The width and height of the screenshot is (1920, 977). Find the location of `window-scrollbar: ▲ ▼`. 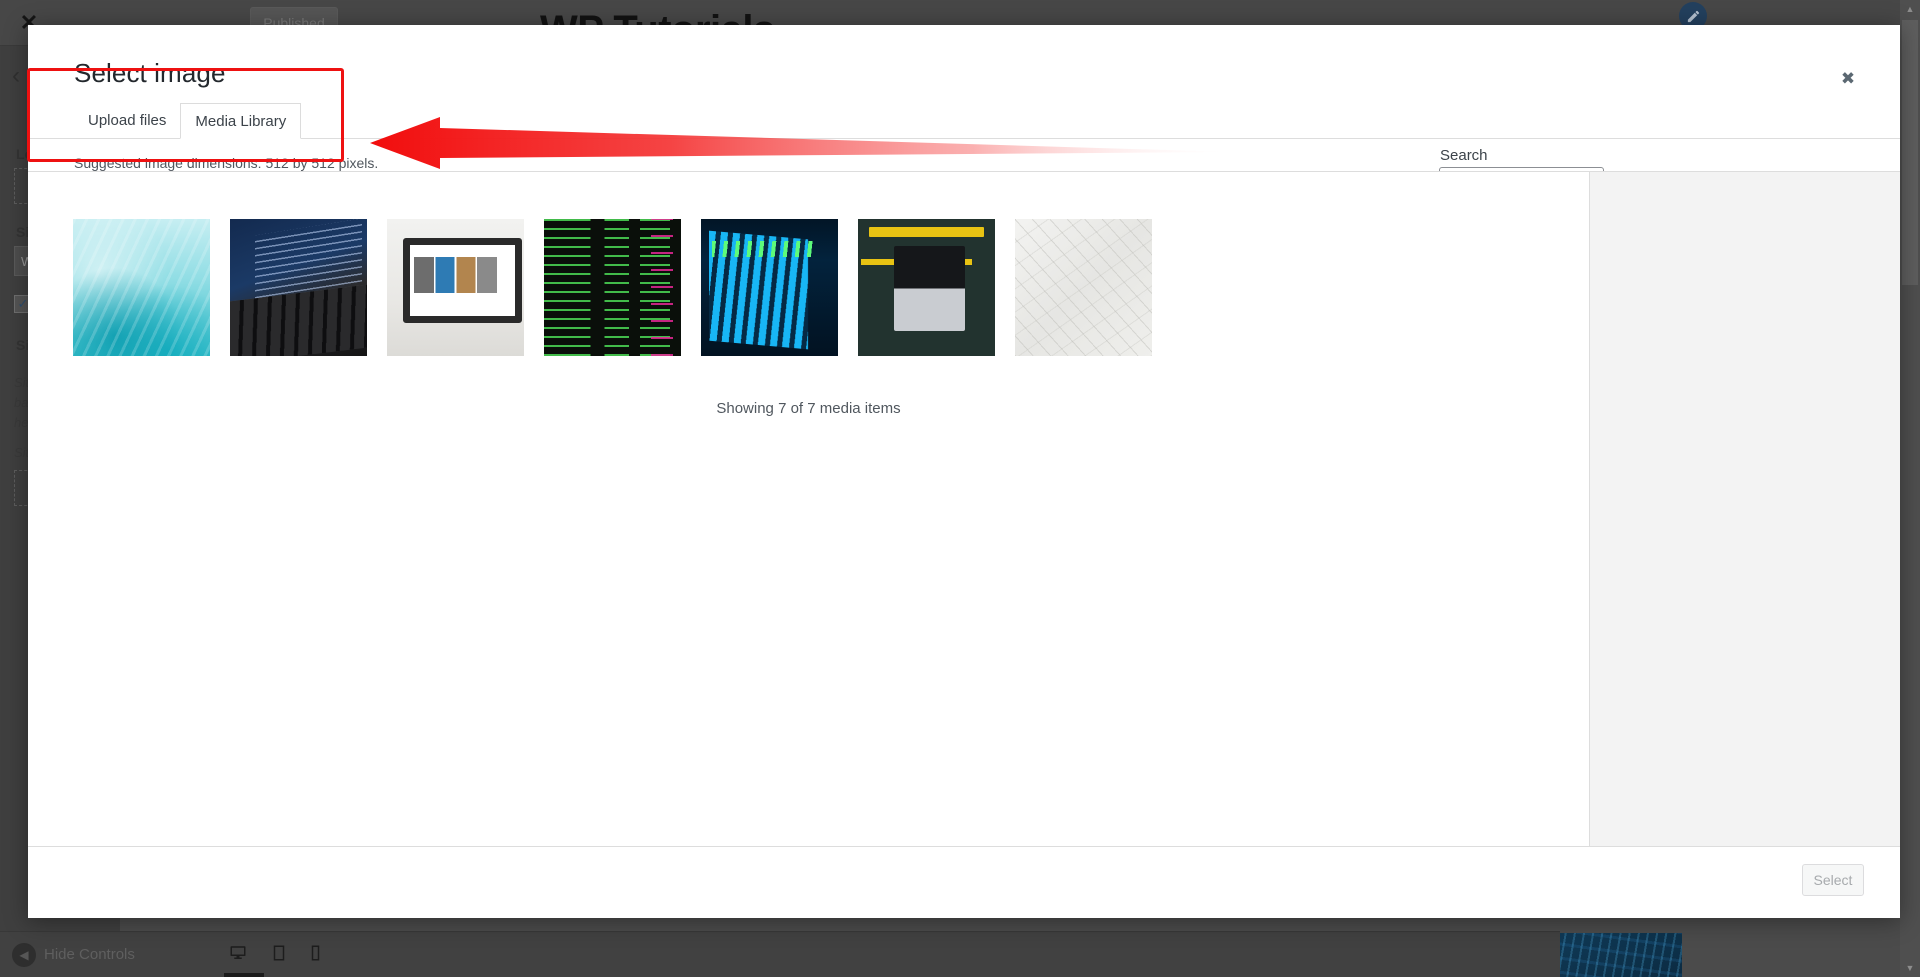

window-scrollbar: ▲ ▼ is located at coordinates (1910, 488).